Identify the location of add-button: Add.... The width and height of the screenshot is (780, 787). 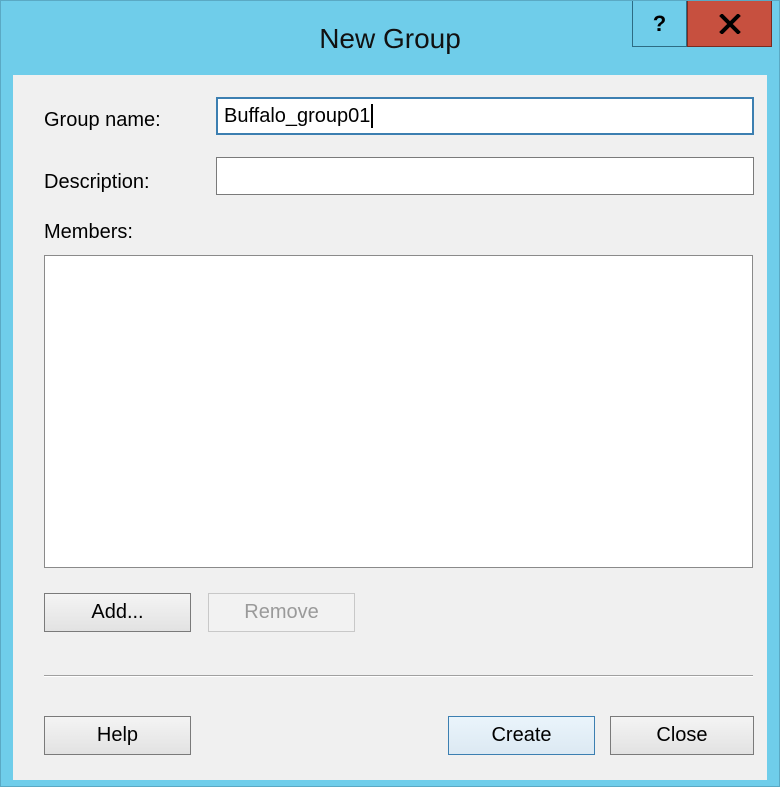
(117, 612).